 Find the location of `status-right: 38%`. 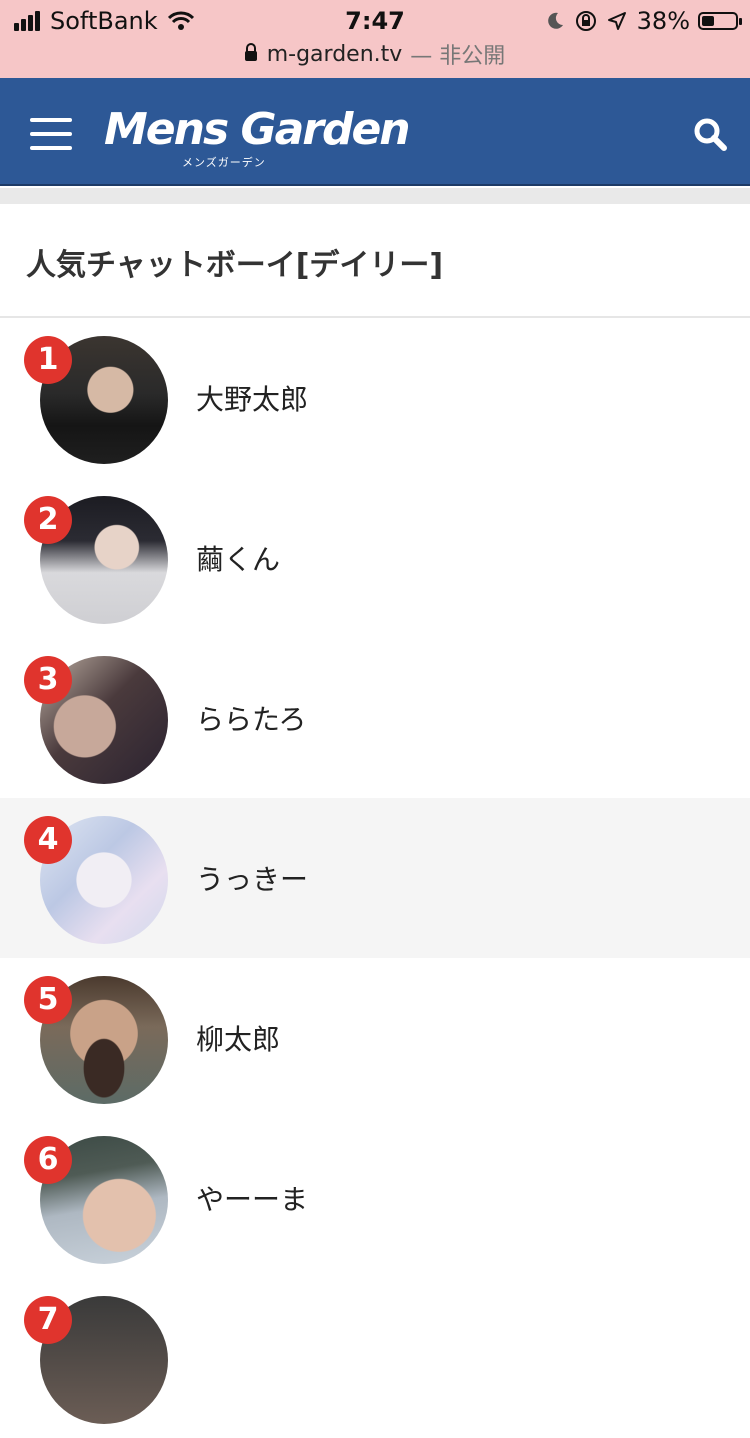

status-right: 38% is located at coordinates (638, 21).